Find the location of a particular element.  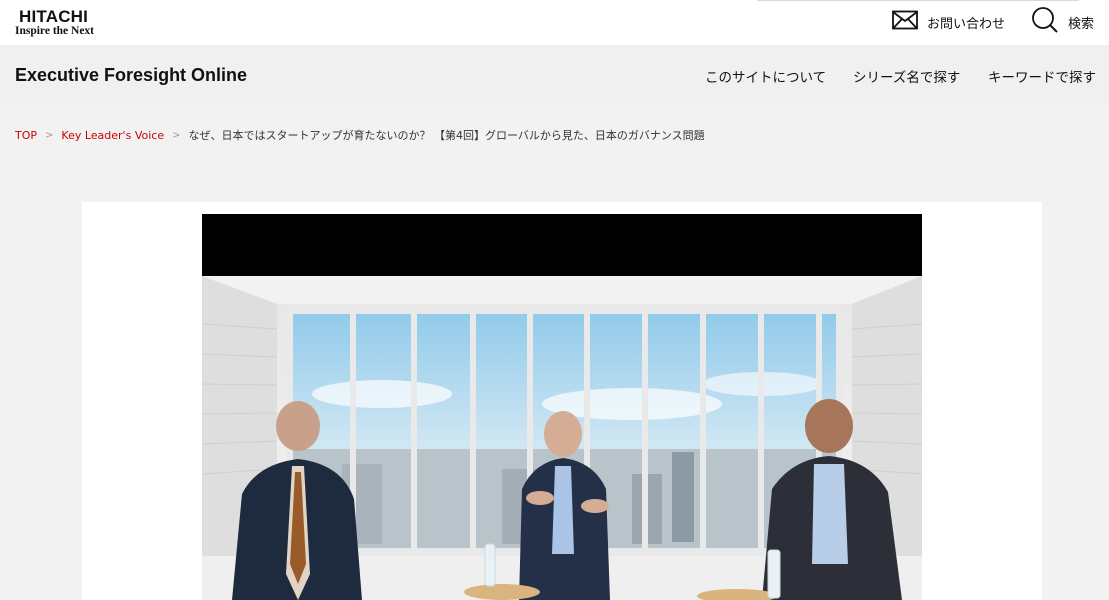

top-bar-divider is located at coordinates (918, 0).